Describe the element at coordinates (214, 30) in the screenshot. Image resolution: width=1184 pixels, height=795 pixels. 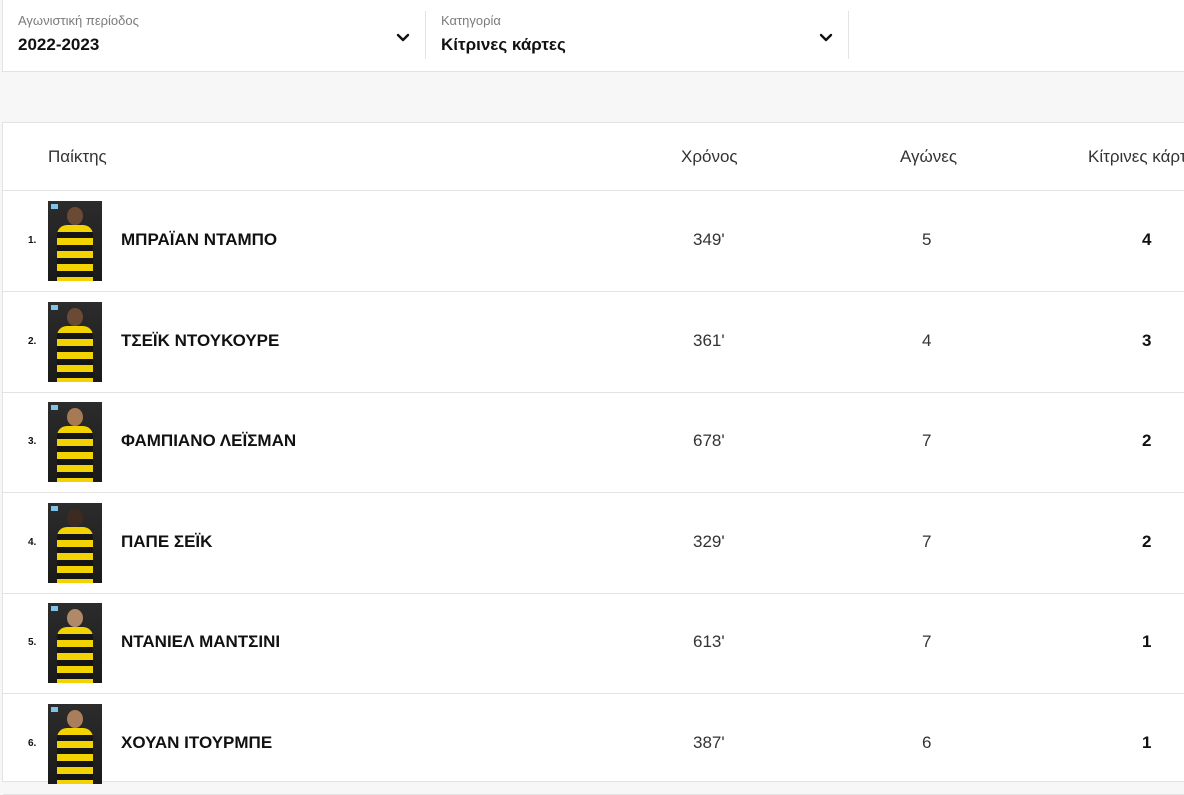
I see `season-select: Αγωνιστική περίοδος 2022-2023` at that location.